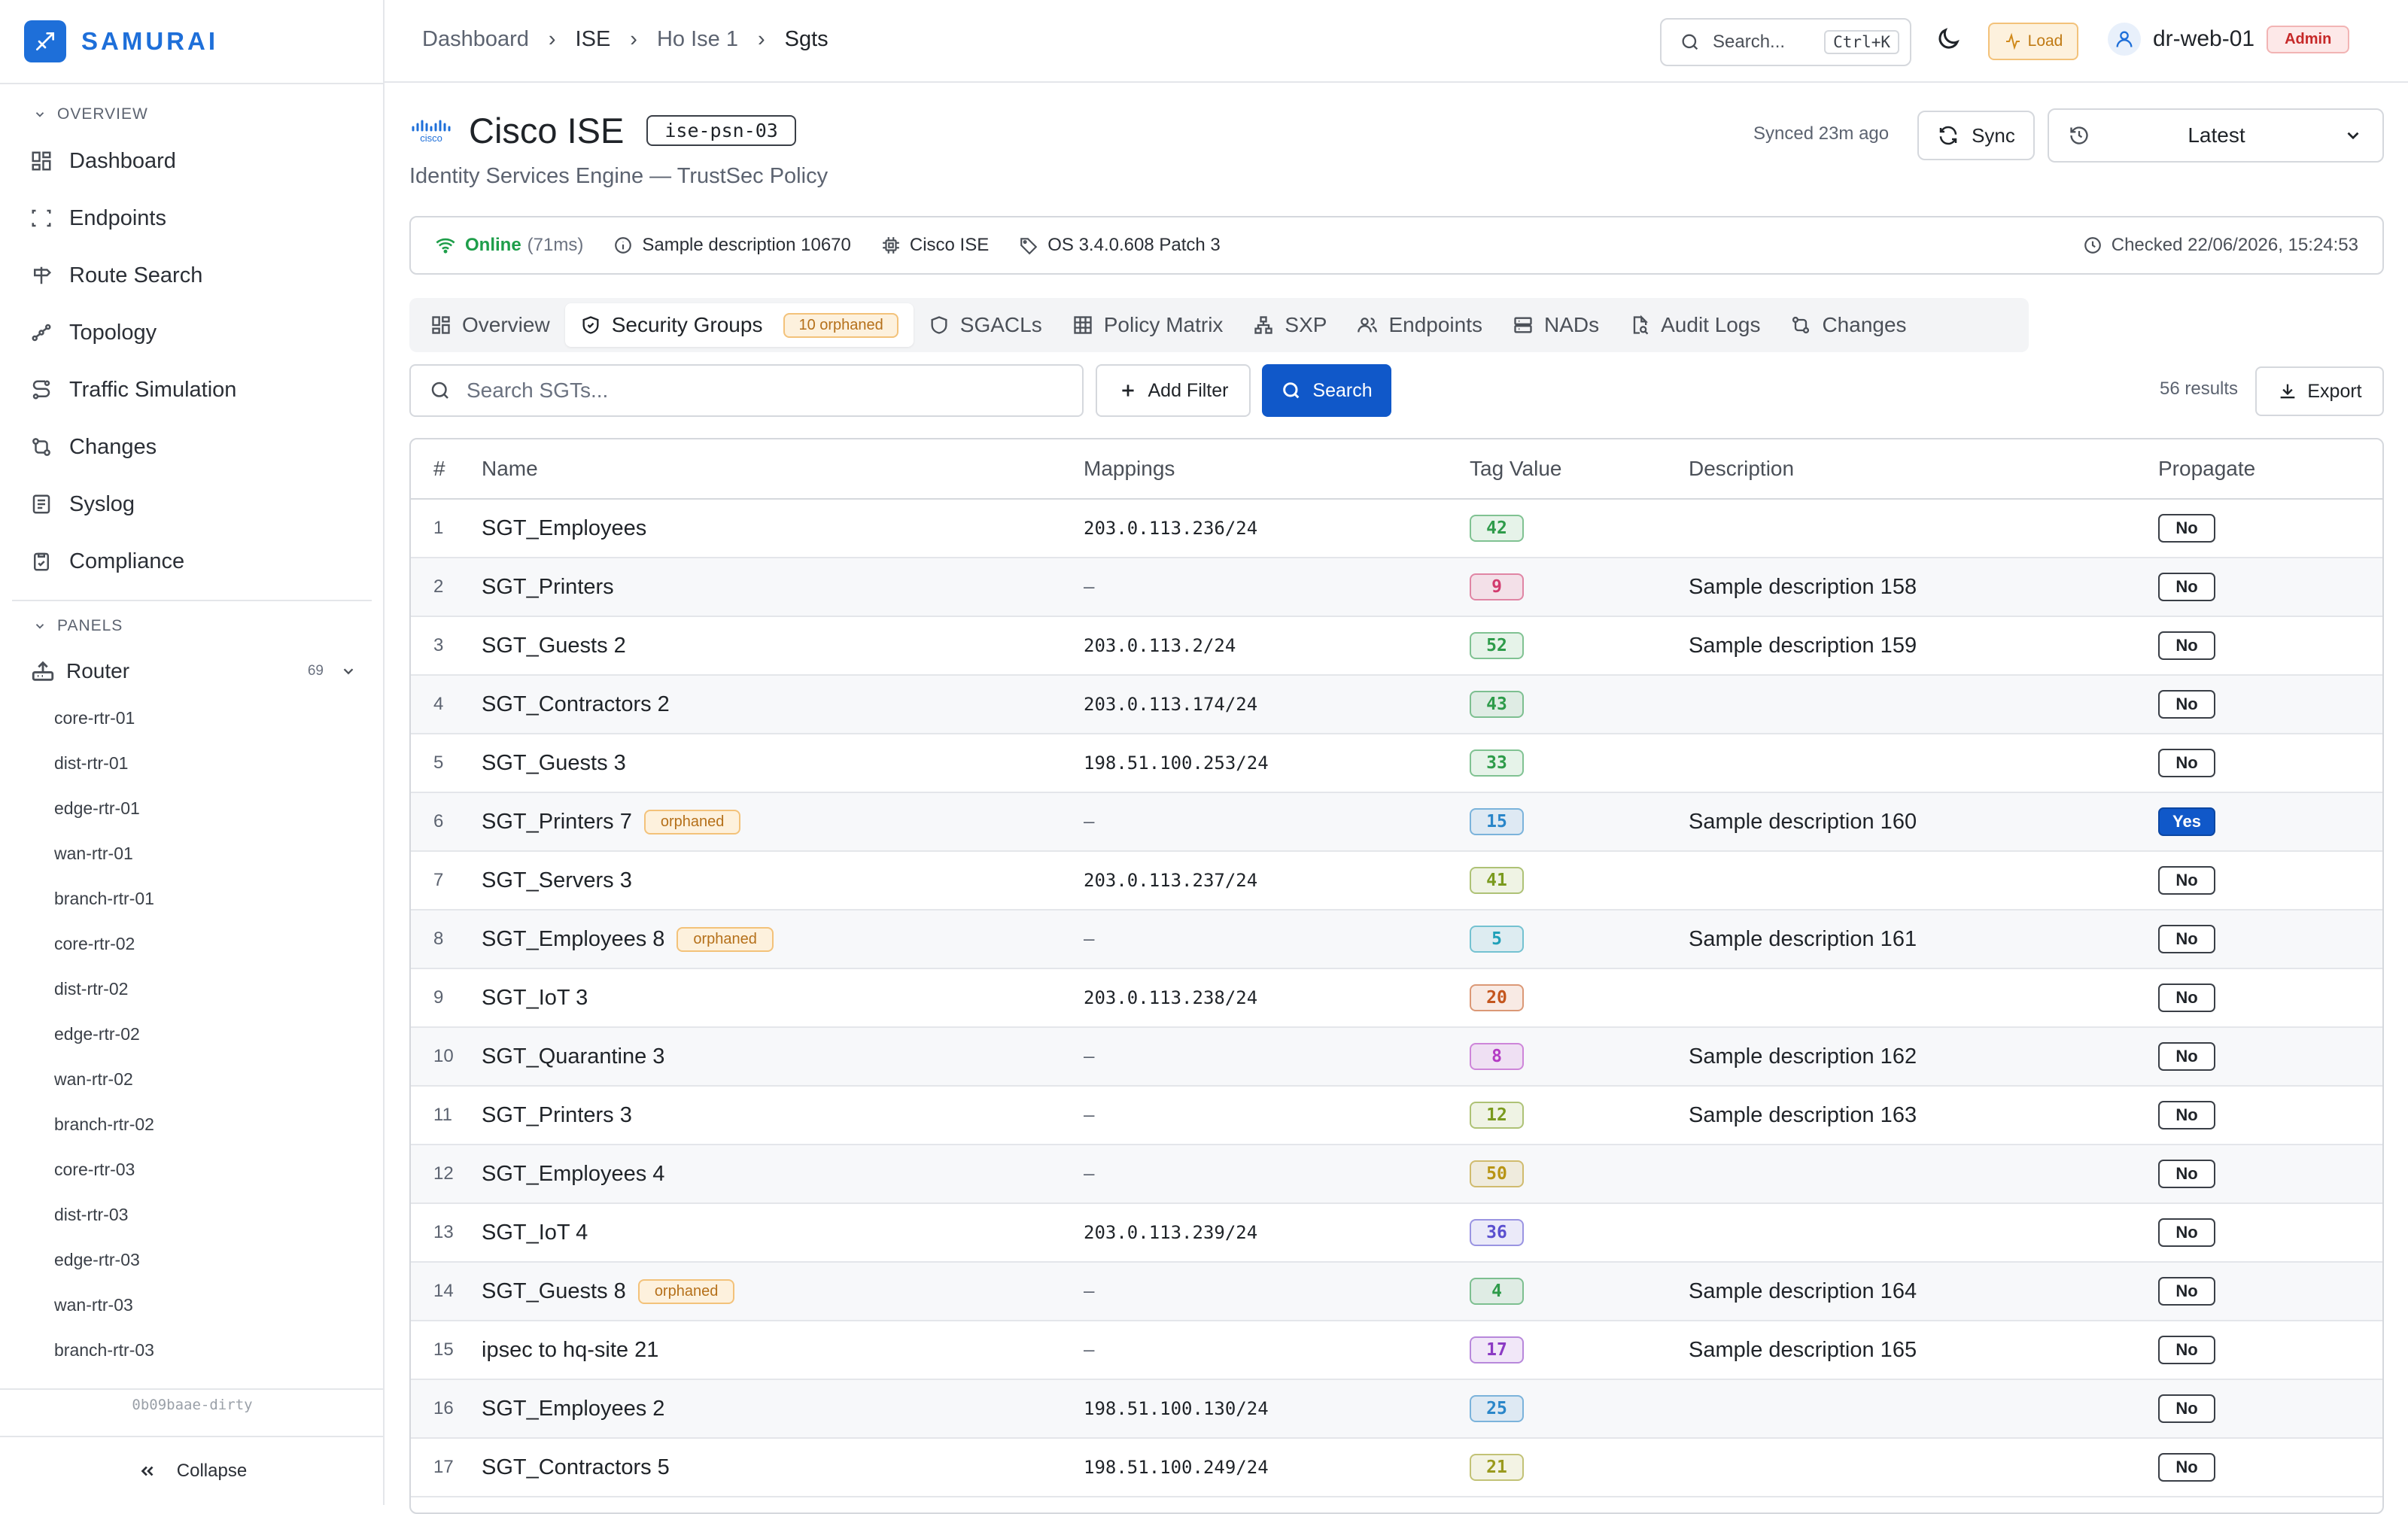  What do you see at coordinates (195, 447) in the screenshot?
I see `nav-changes: Changes` at bounding box center [195, 447].